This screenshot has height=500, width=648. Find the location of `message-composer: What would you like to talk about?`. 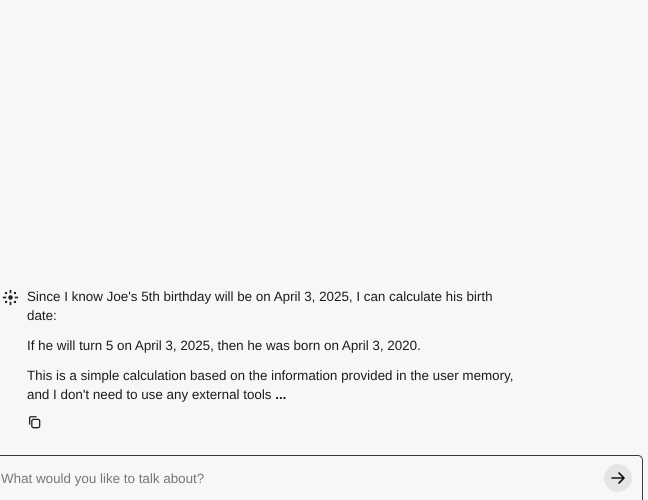

message-composer: What would you like to talk about? is located at coordinates (321, 477).